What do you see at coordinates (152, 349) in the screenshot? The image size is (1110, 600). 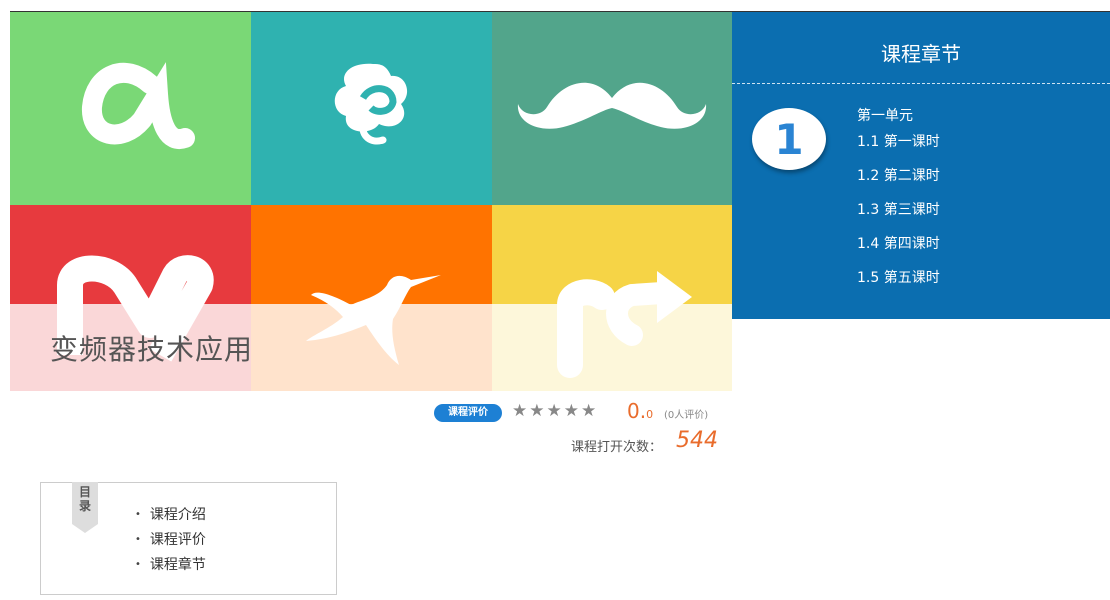 I see `course-title: 变频器技术应用` at bounding box center [152, 349].